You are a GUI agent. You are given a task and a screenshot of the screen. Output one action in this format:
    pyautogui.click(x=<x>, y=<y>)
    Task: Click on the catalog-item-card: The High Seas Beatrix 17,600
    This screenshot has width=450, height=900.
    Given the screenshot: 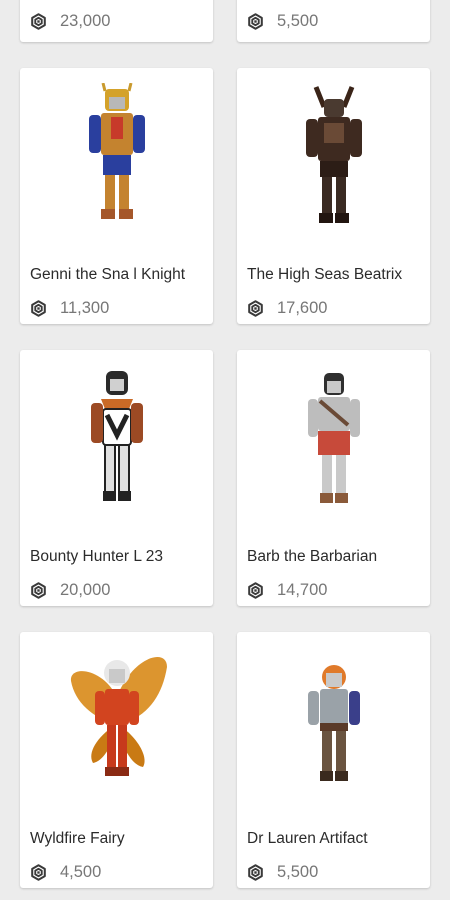 What is the action you would take?
    pyautogui.click(x=333, y=196)
    